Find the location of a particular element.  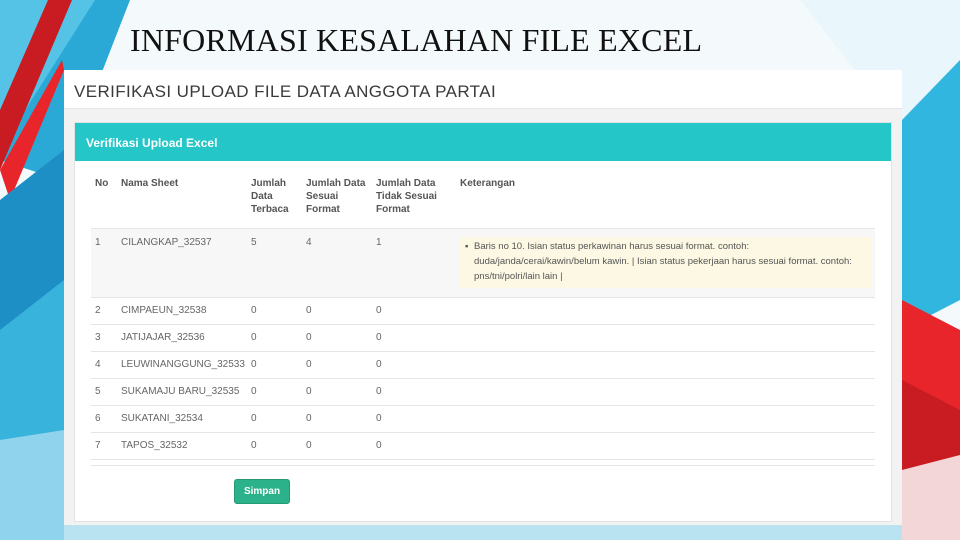

cell-sheet: SUKAMAJU BARU_32535 is located at coordinates (182, 392).